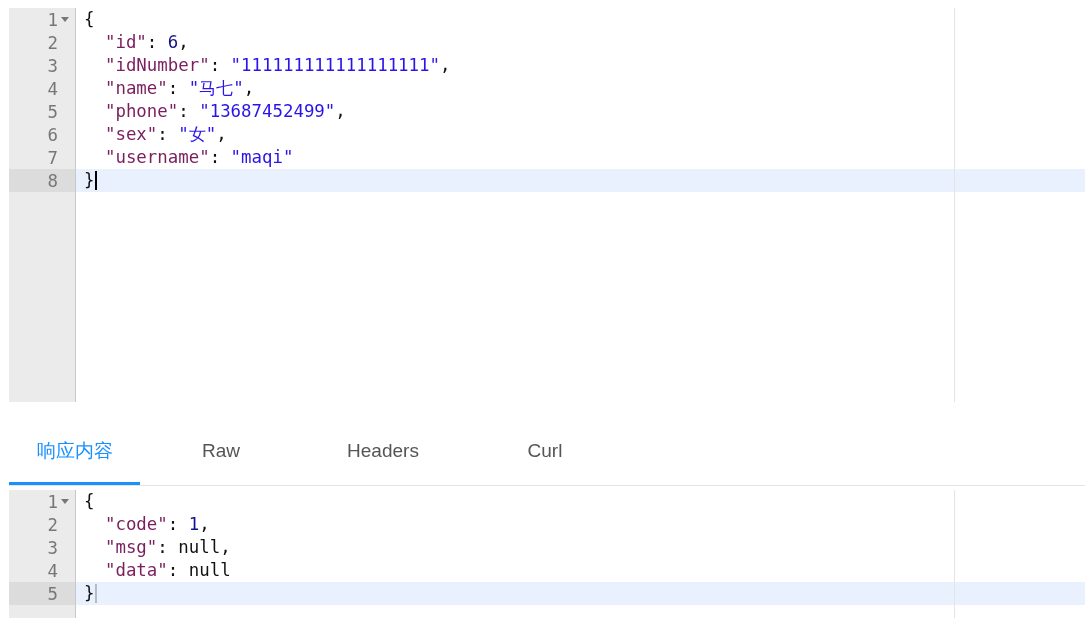 This screenshot has width=1085, height=618. What do you see at coordinates (167, 570) in the screenshot?
I see `code-line: "data": null` at bounding box center [167, 570].